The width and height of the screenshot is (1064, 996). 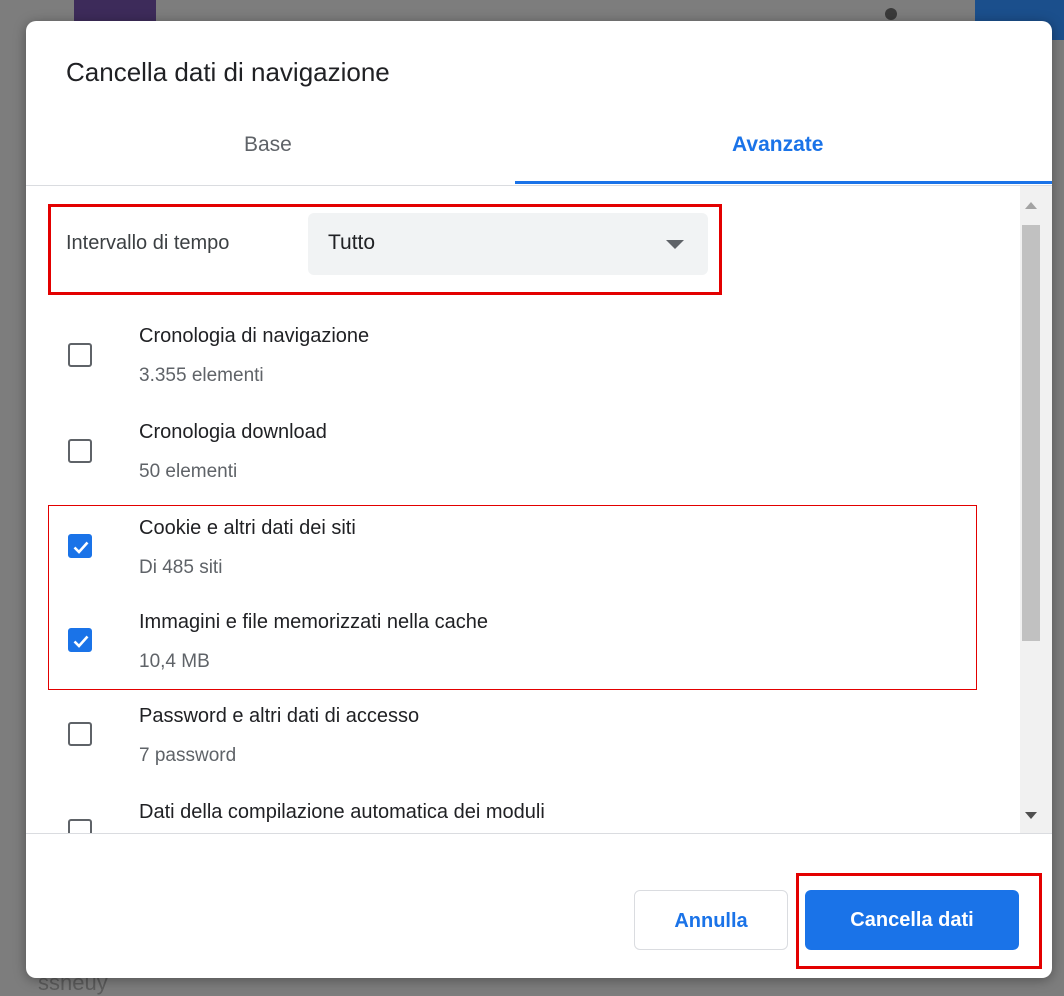 What do you see at coordinates (777, 145) in the screenshot?
I see `tab-advanced: Avanzate` at bounding box center [777, 145].